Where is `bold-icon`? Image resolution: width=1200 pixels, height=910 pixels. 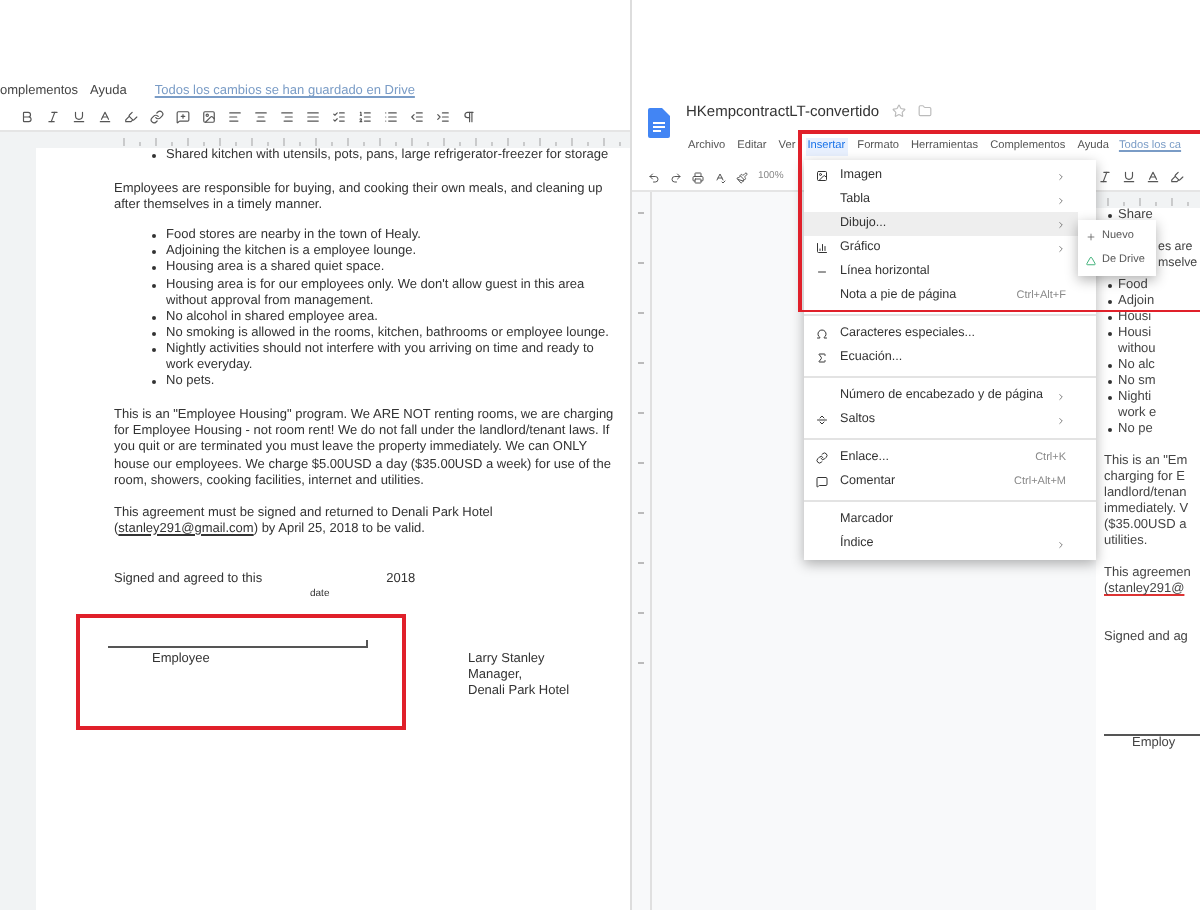
bold-icon is located at coordinates (27, 117).